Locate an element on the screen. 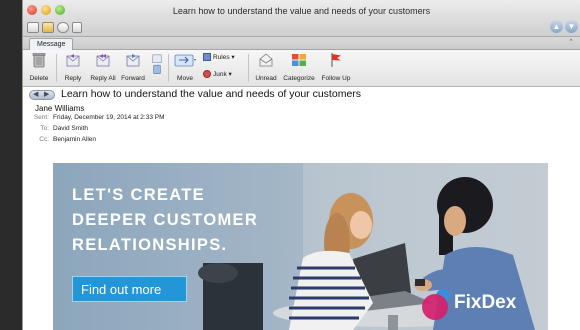 The width and height of the screenshot is (580, 330). categorize-icon is located at coordinates (299, 60).